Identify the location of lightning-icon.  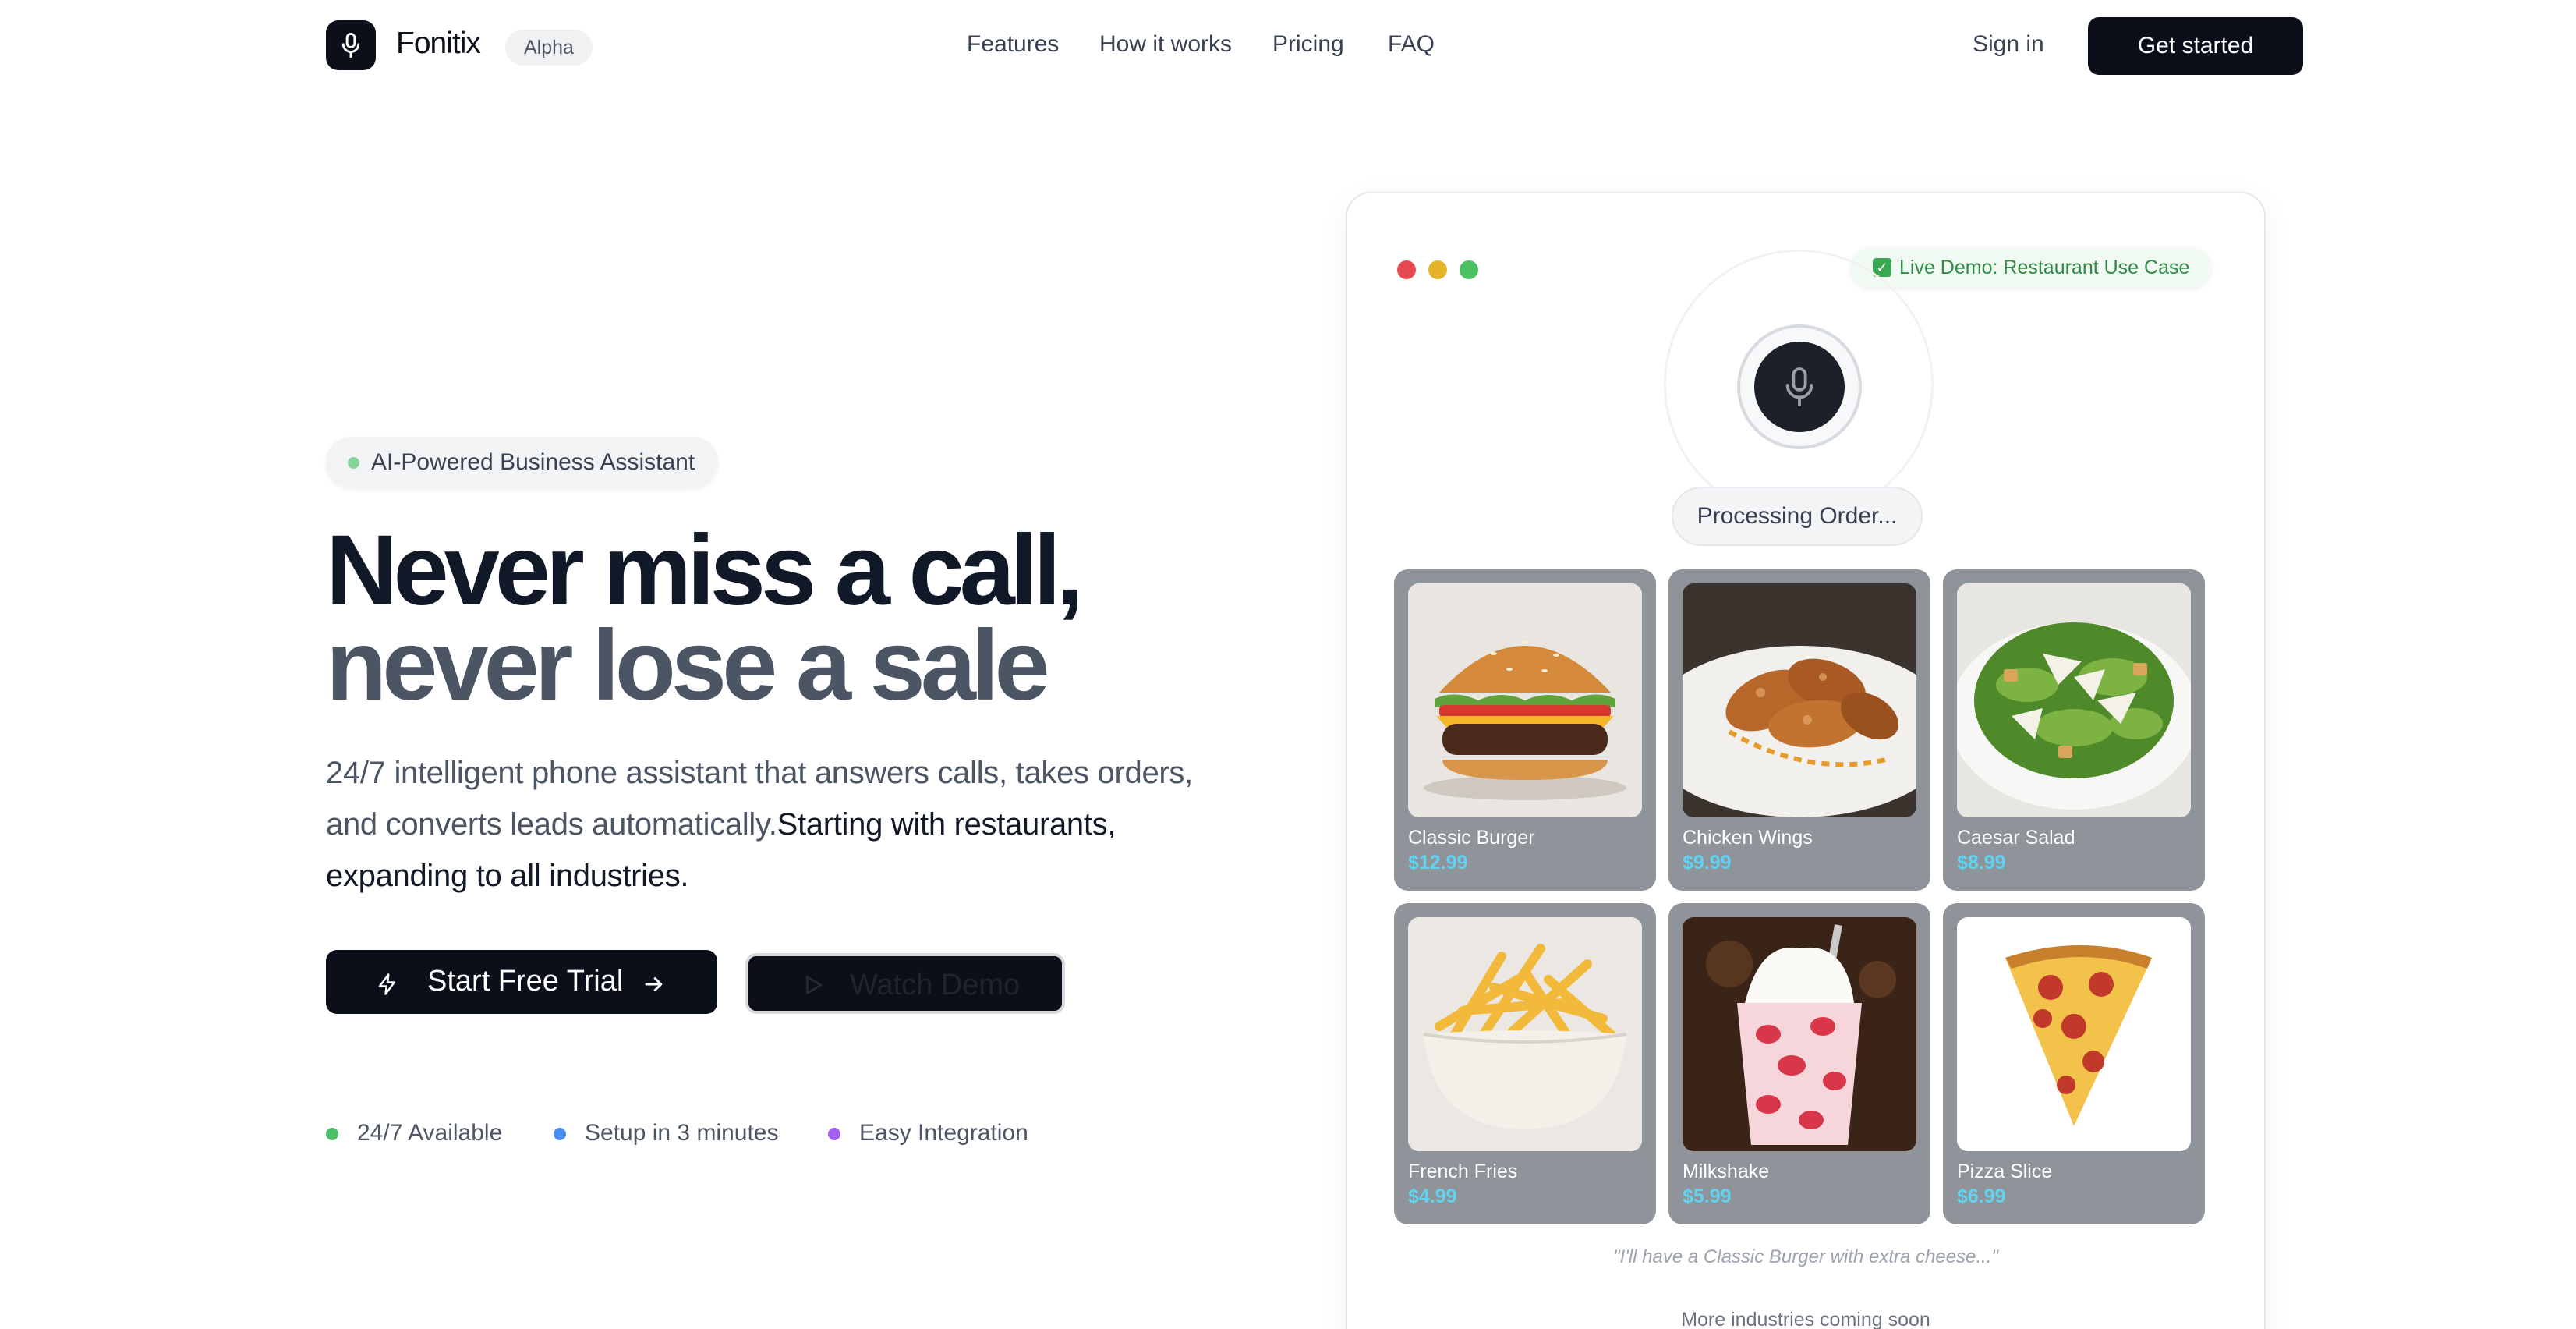
(387, 987).